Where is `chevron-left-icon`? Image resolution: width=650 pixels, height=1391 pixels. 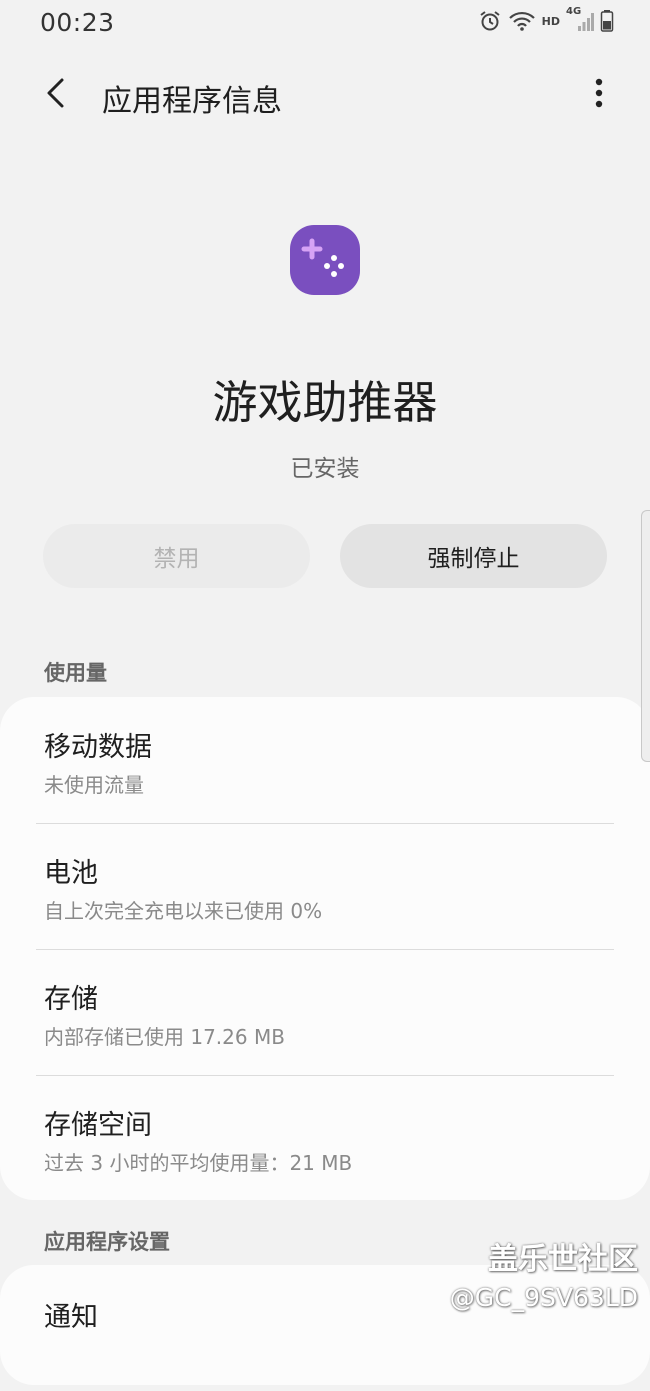
chevron-left-icon is located at coordinates (56, 95).